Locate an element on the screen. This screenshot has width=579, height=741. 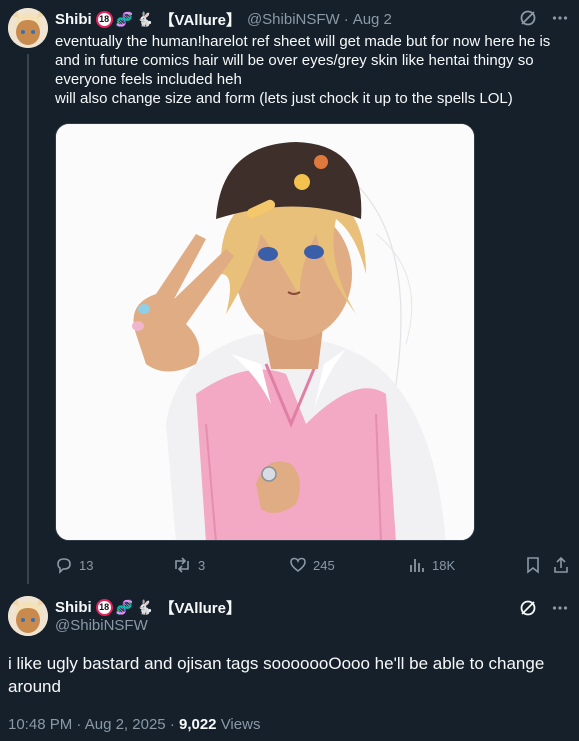
views-count: 9,022 is located at coordinates (197, 724).